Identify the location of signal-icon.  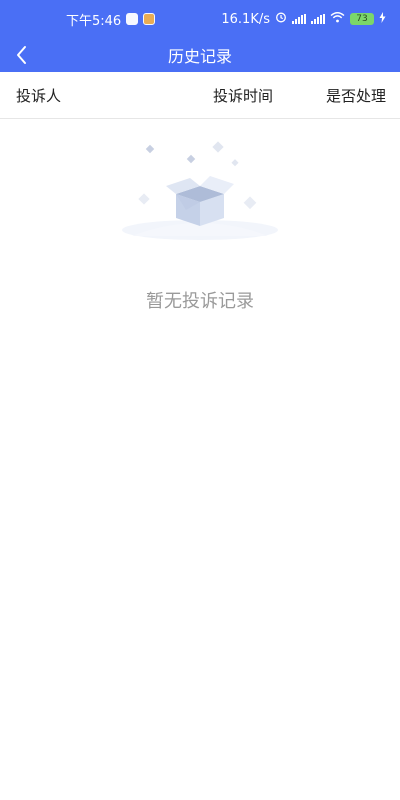
(299, 19).